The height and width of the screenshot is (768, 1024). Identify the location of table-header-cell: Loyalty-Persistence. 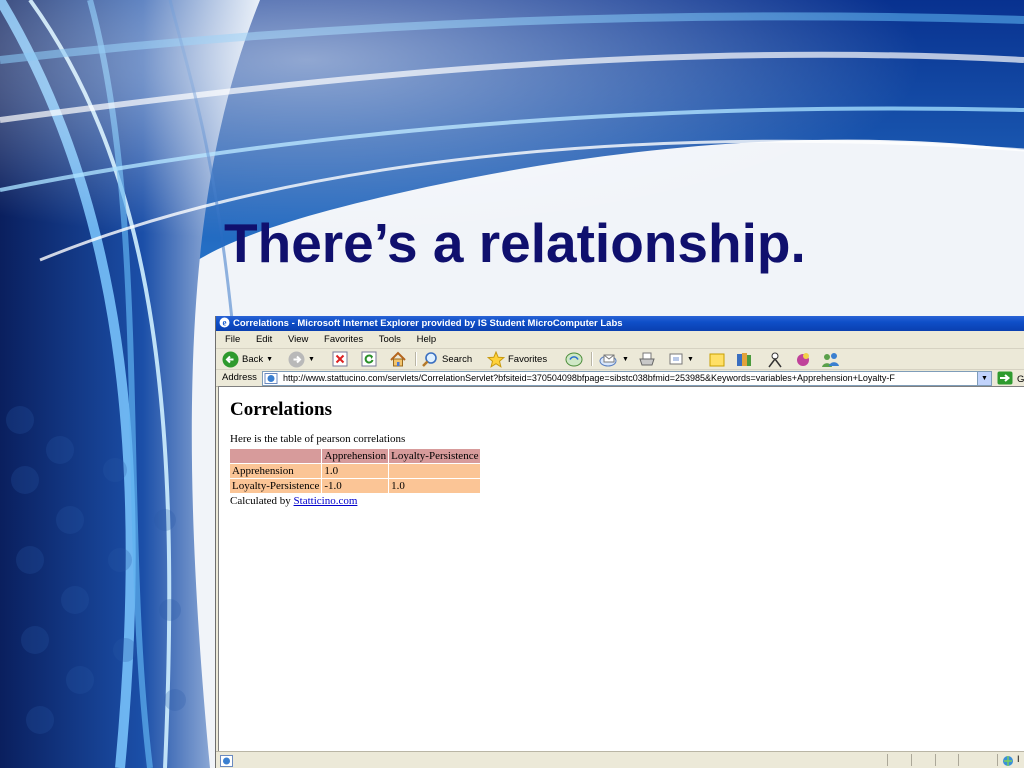
(435, 456).